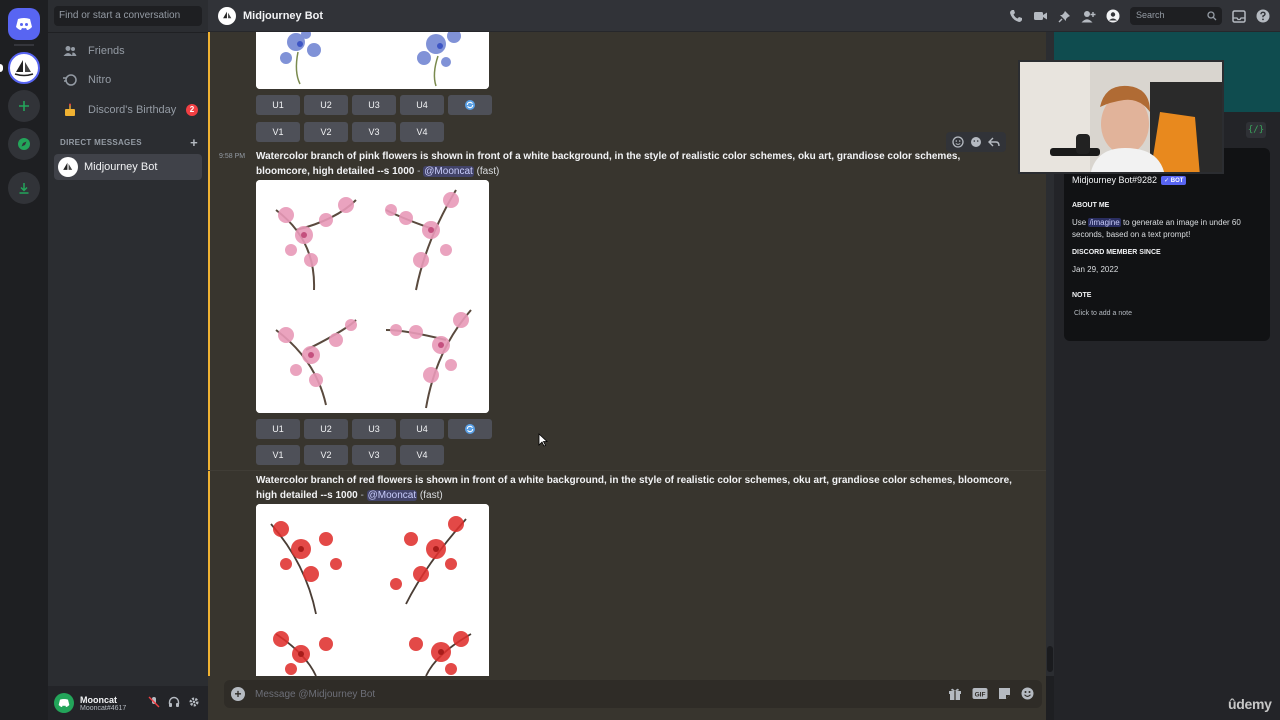 The height and width of the screenshot is (720, 1280). What do you see at coordinates (192, 110) in the screenshot?
I see `notification-badge: 2` at bounding box center [192, 110].